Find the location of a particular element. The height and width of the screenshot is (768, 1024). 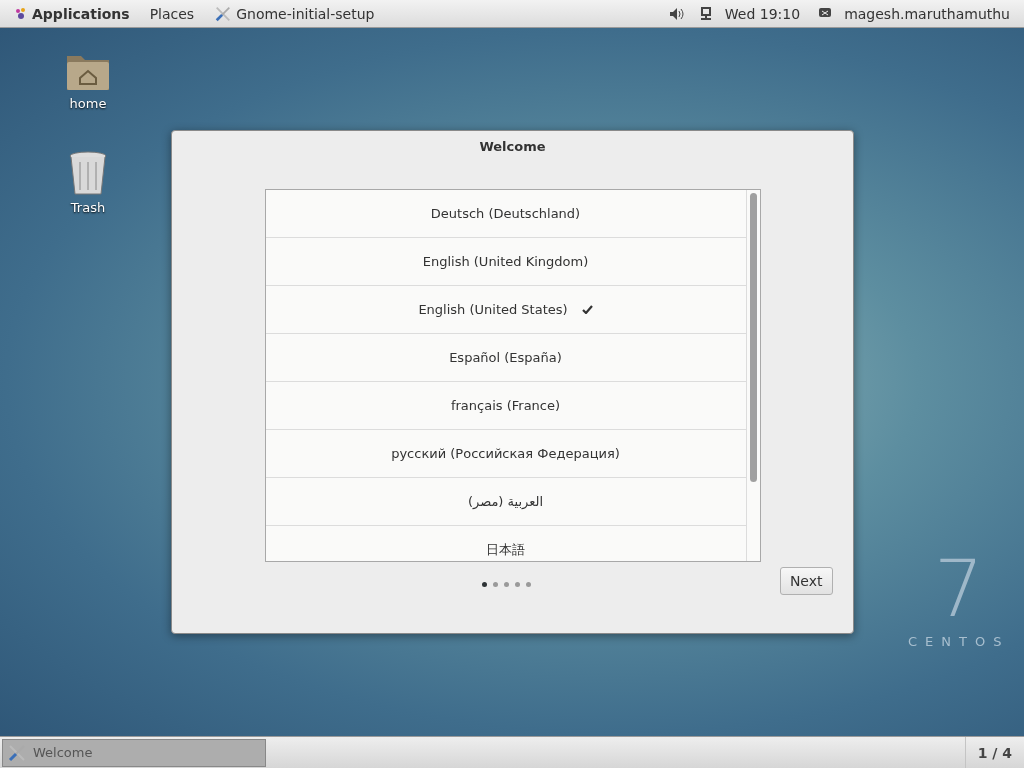

brand-number: 7 is located at coordinates (958, 589).